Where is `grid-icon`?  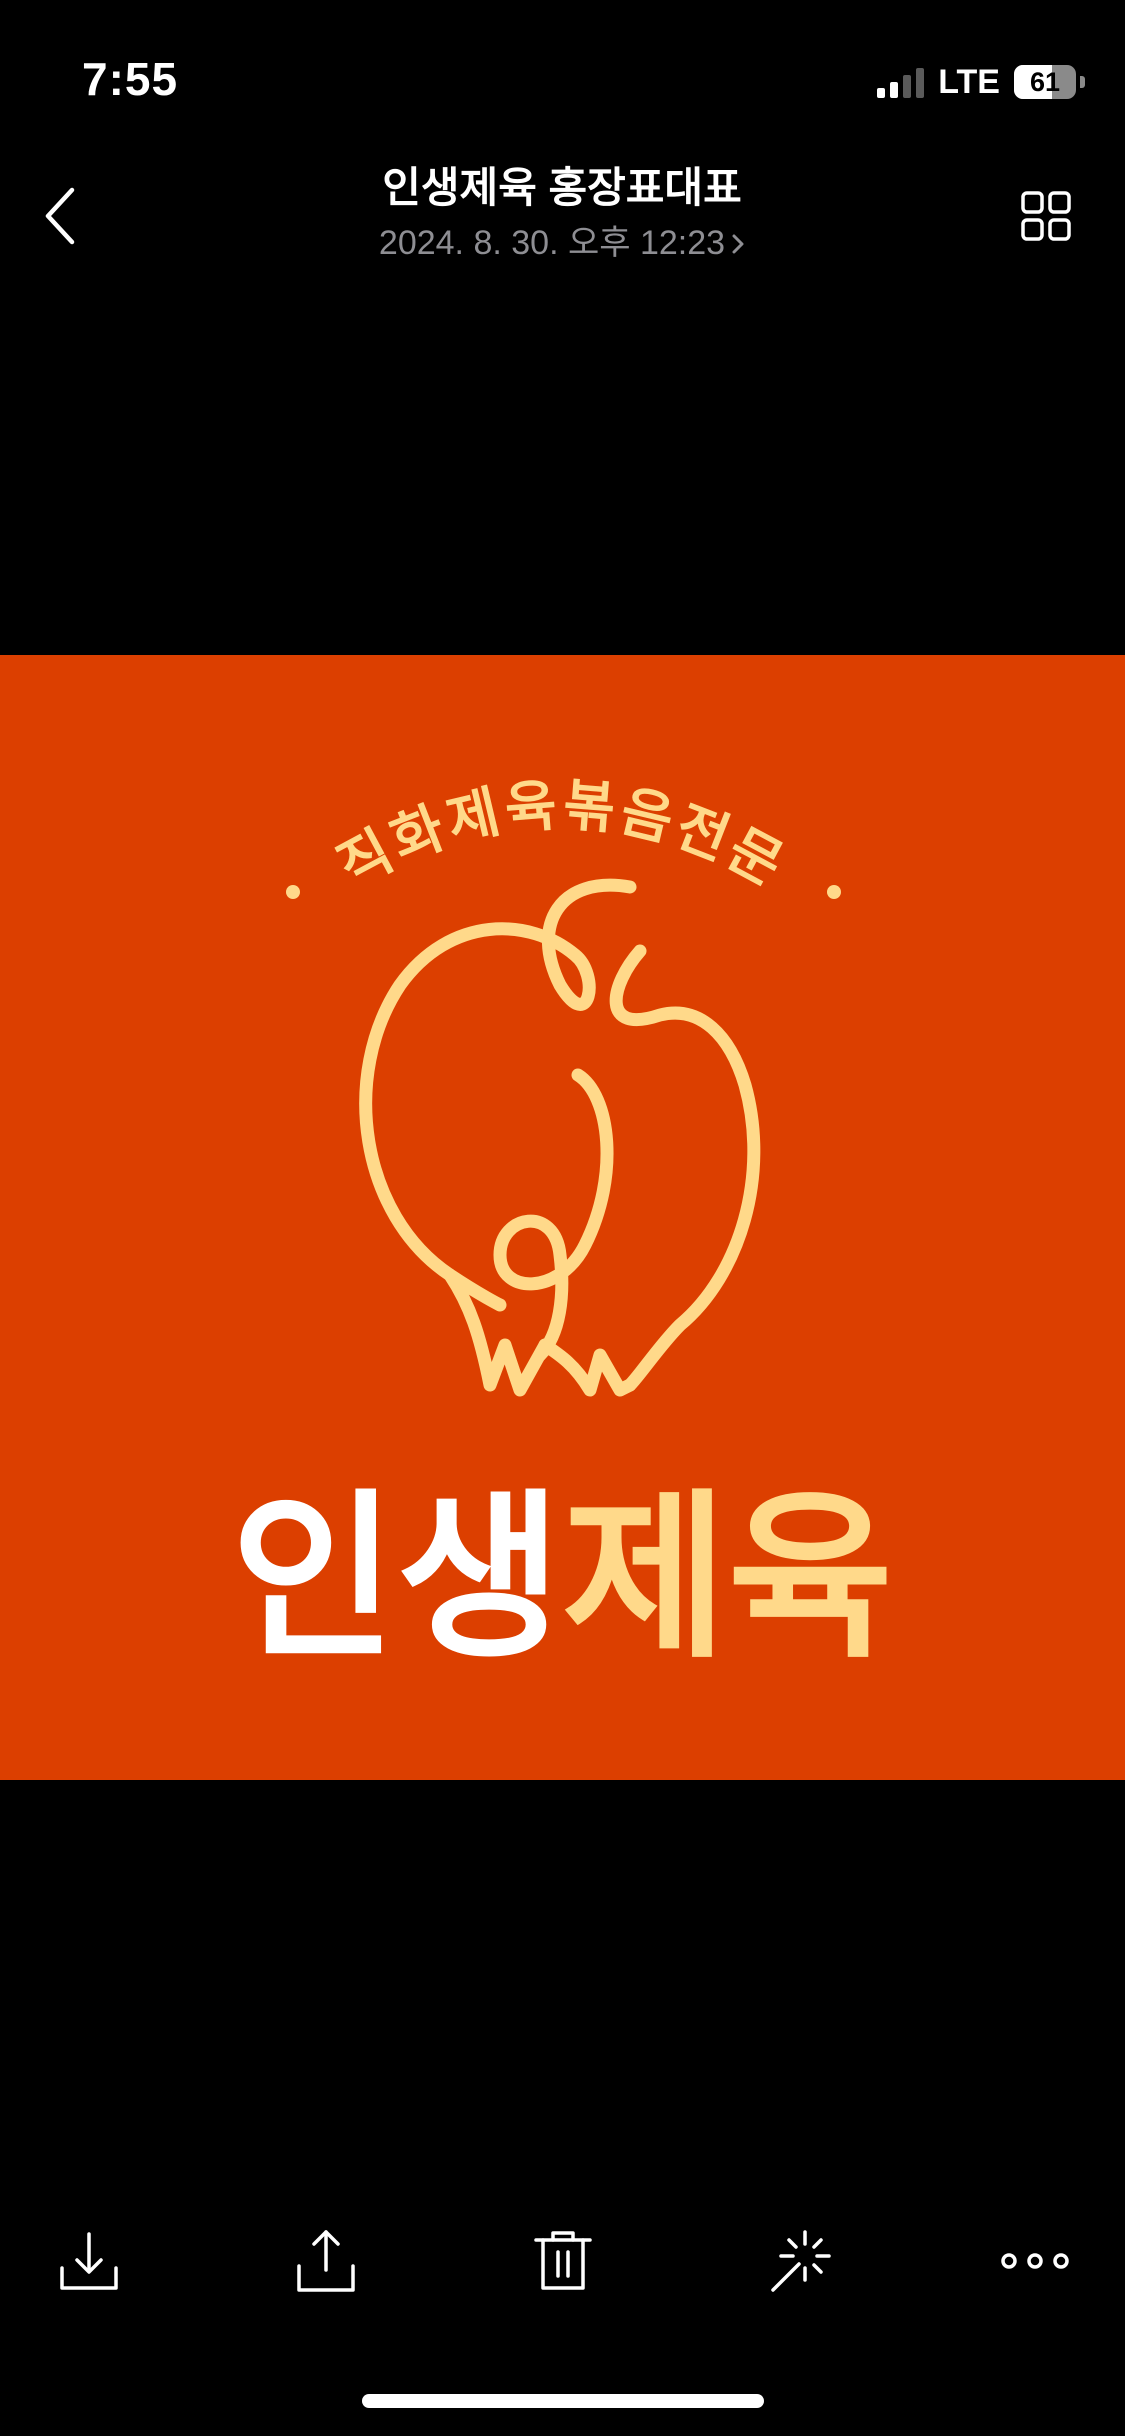 grid-icon is located at coordinates (1046, 216).